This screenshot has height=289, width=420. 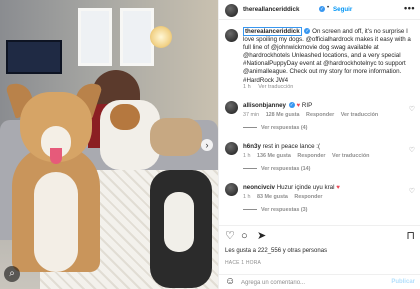 What do you see at coordinates (342, 9) in the screenshot?
I see `follow-button: Seguir` at bounding box center [342, 9].